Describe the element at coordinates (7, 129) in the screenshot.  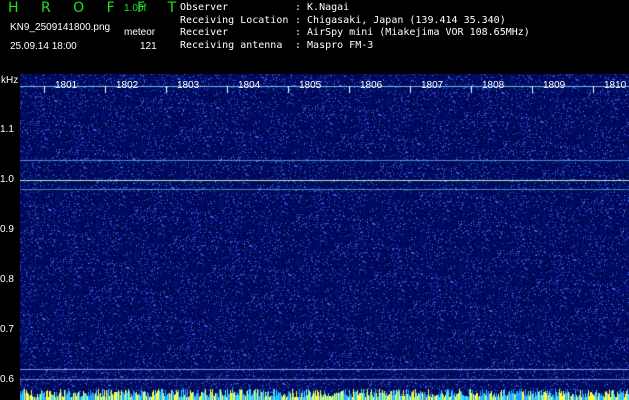
I see `y-tick-label: 1.1` at that location.